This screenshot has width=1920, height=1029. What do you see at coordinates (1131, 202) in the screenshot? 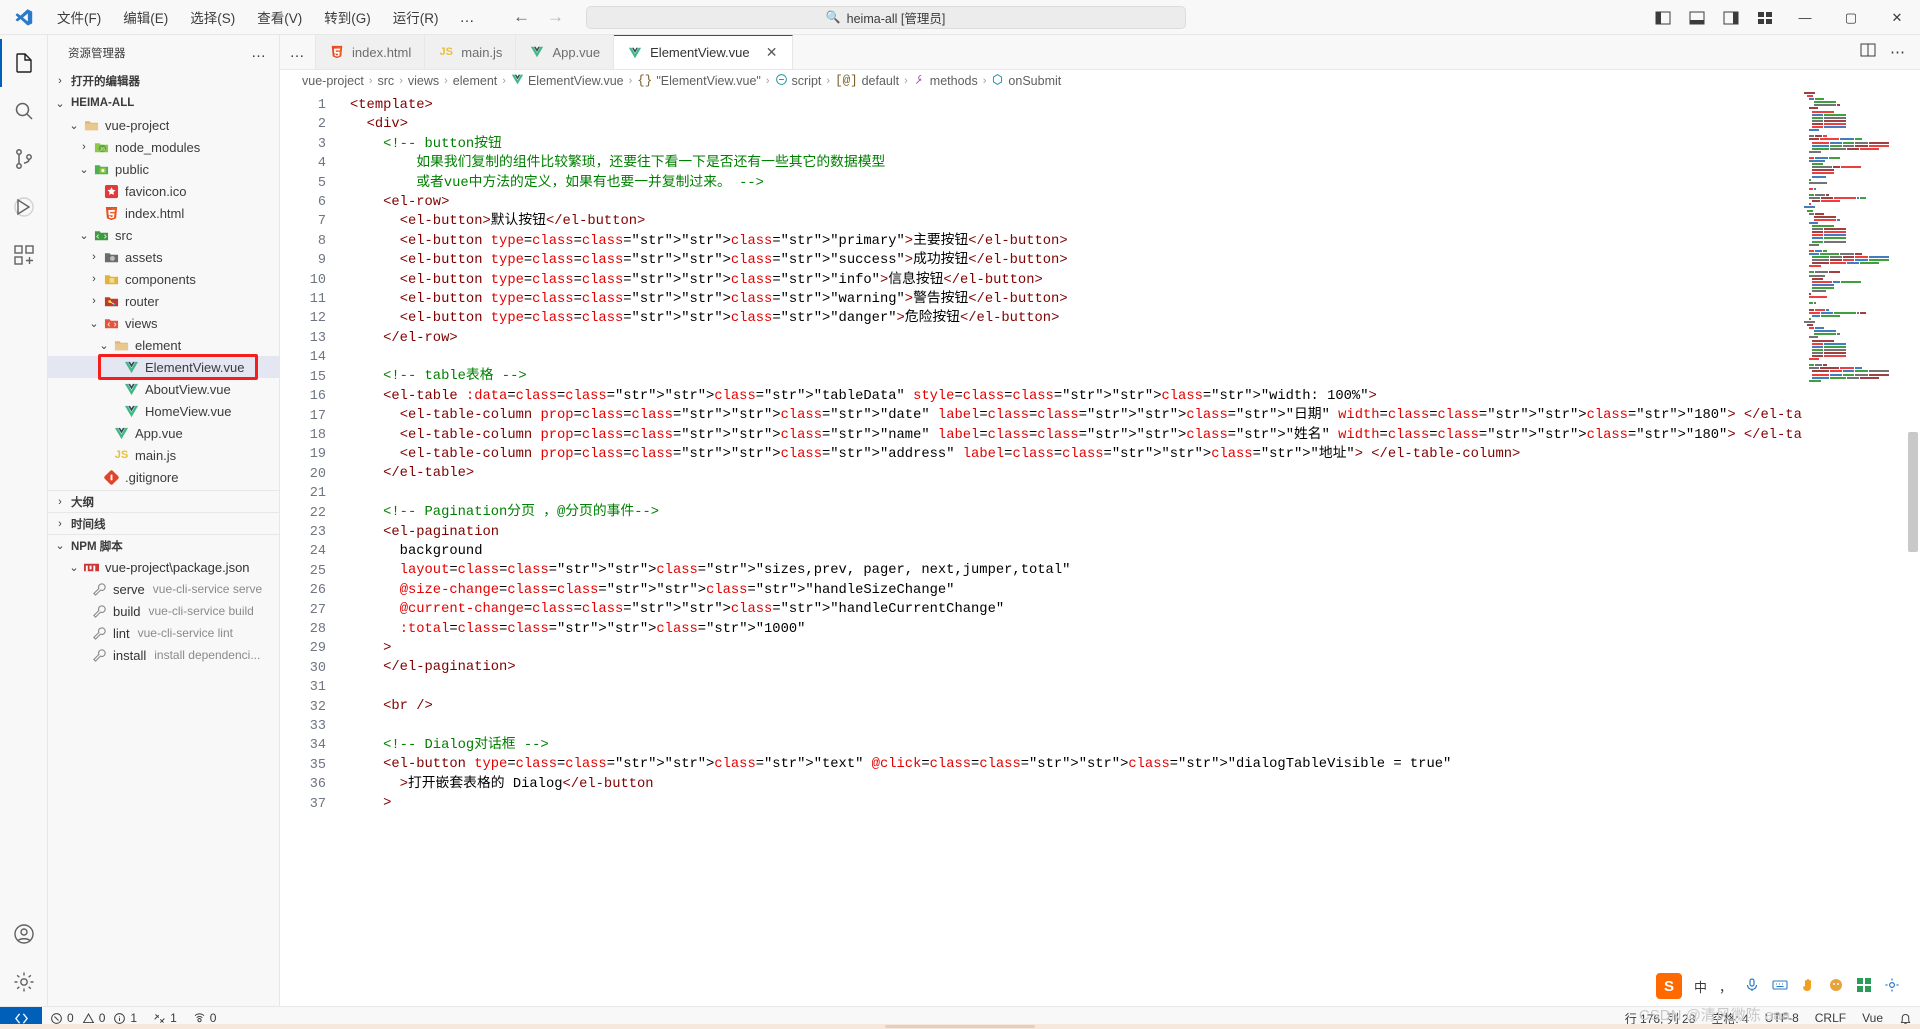
I see `code-line: <el-row>` at bounding box center [1131, 202].